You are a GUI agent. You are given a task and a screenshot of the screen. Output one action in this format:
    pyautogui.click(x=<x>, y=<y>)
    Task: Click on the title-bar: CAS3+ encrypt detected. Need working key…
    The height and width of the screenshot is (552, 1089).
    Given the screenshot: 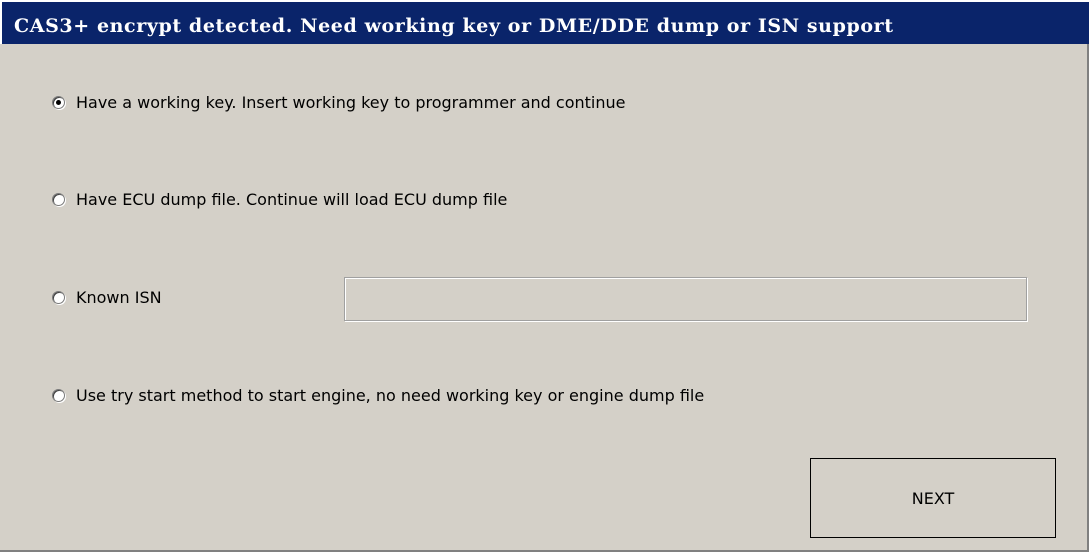 What is the action you would take?
    pyautogui.click(x=544, y=22)
    